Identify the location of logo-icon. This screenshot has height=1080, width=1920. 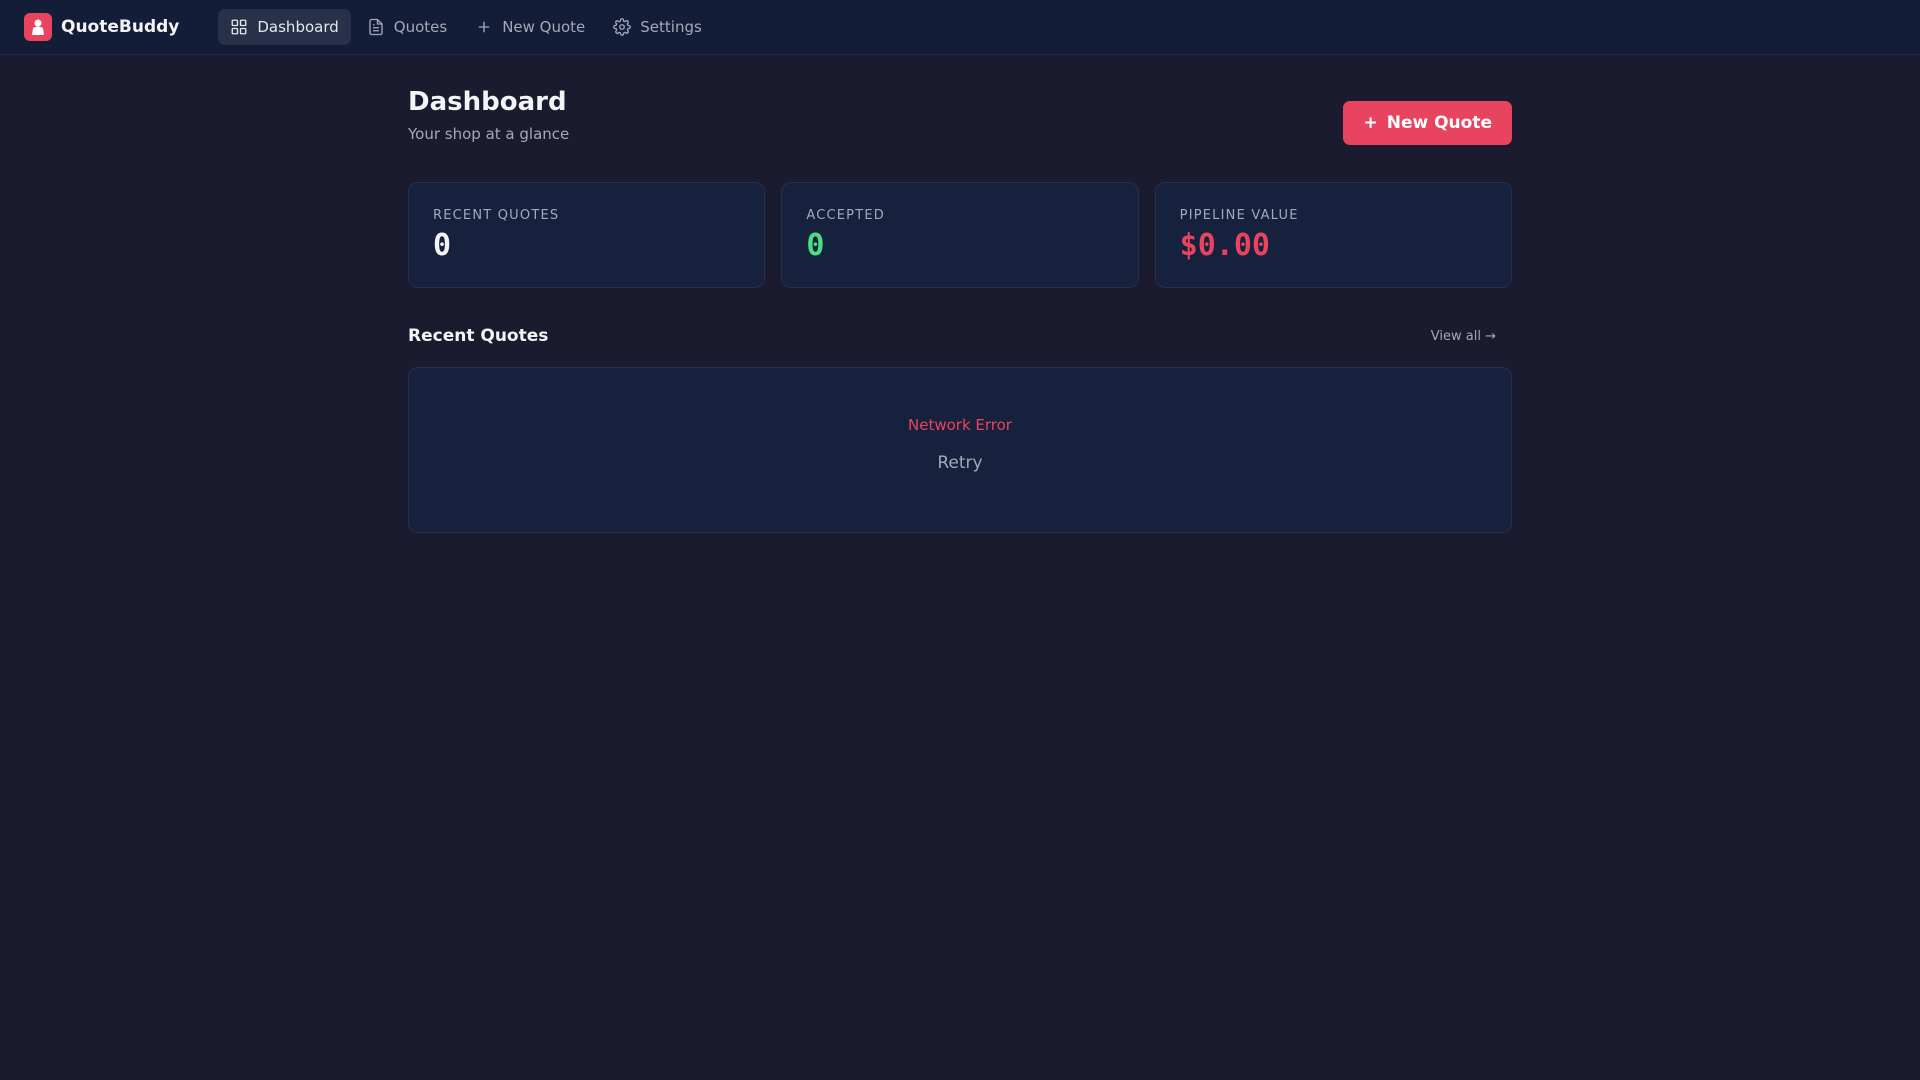
(38, 27).